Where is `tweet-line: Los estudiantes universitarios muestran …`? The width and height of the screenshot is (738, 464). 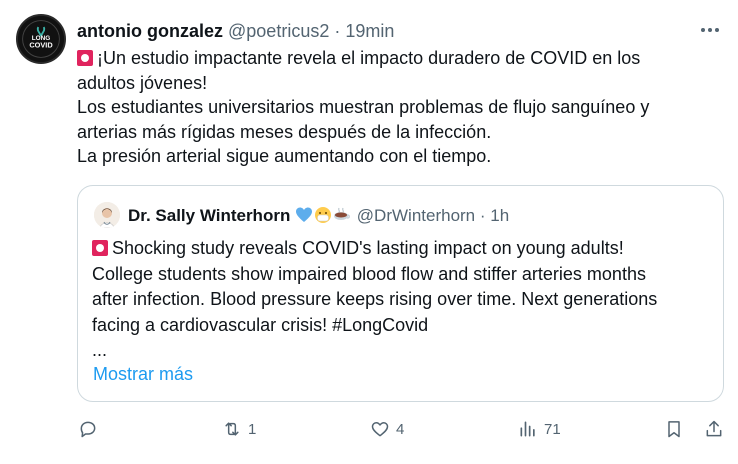 tweet-line: Los estudiantes universitarios muestran … is located at coordinates (363, 107).